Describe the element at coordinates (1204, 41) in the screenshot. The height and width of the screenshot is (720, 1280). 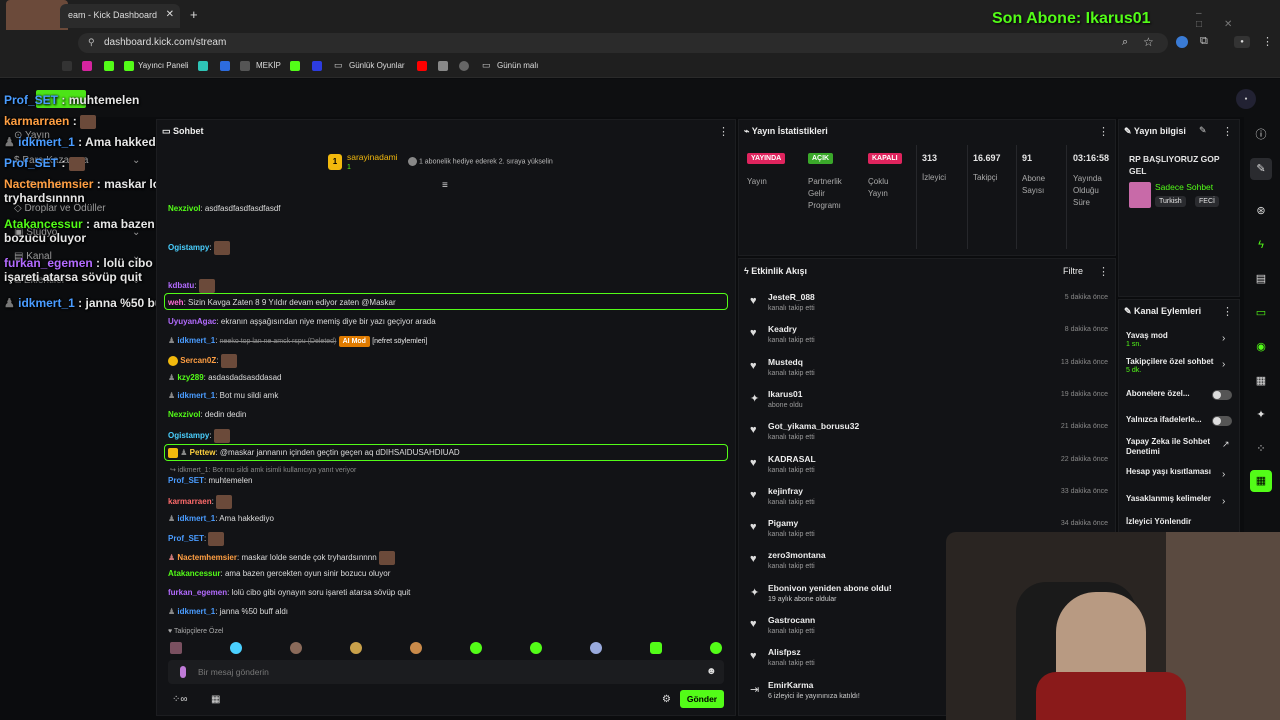
I see `puzzle-icon: ⧉` at that location.